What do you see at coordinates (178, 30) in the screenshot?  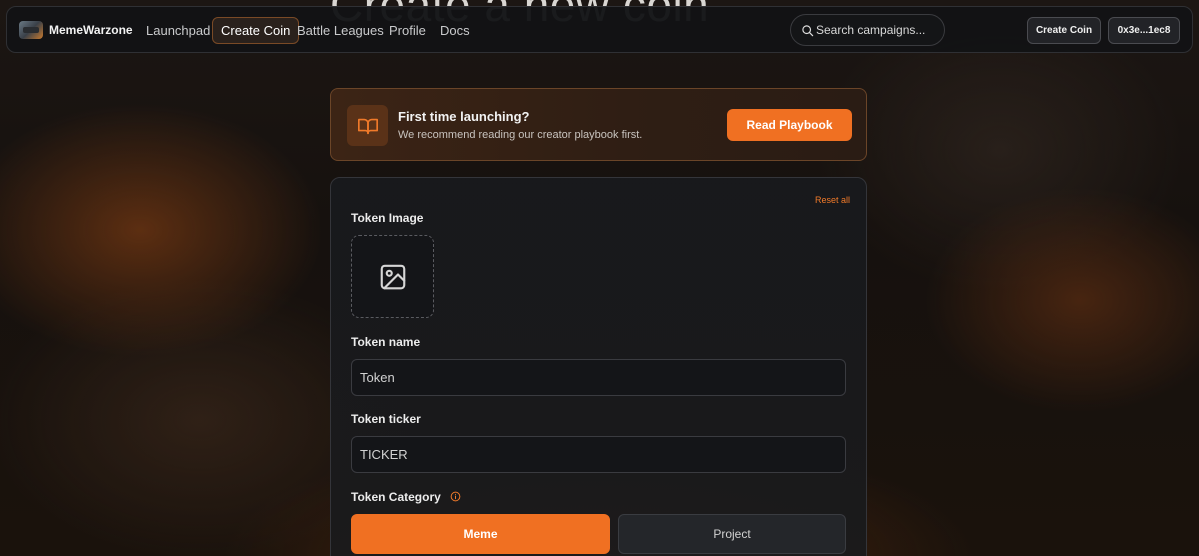 I see `nav-link-launchpad: Launchpad` at bounding box center [178, 30].